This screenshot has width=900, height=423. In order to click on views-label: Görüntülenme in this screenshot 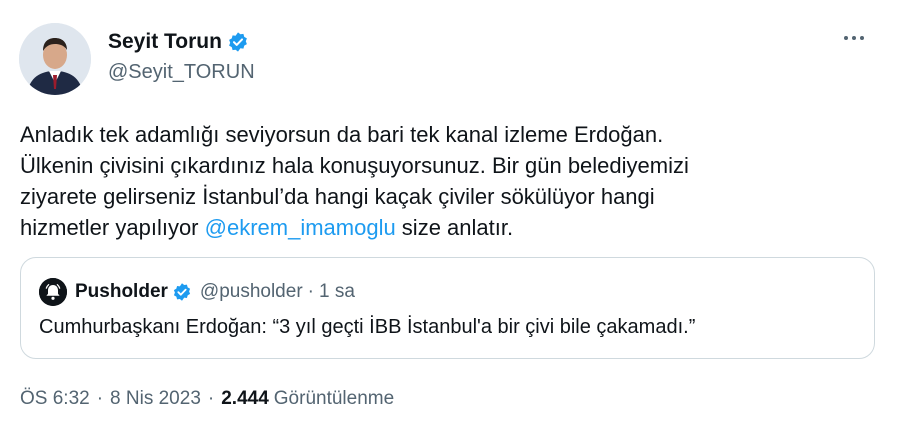, I will do `click(334, 398)`.